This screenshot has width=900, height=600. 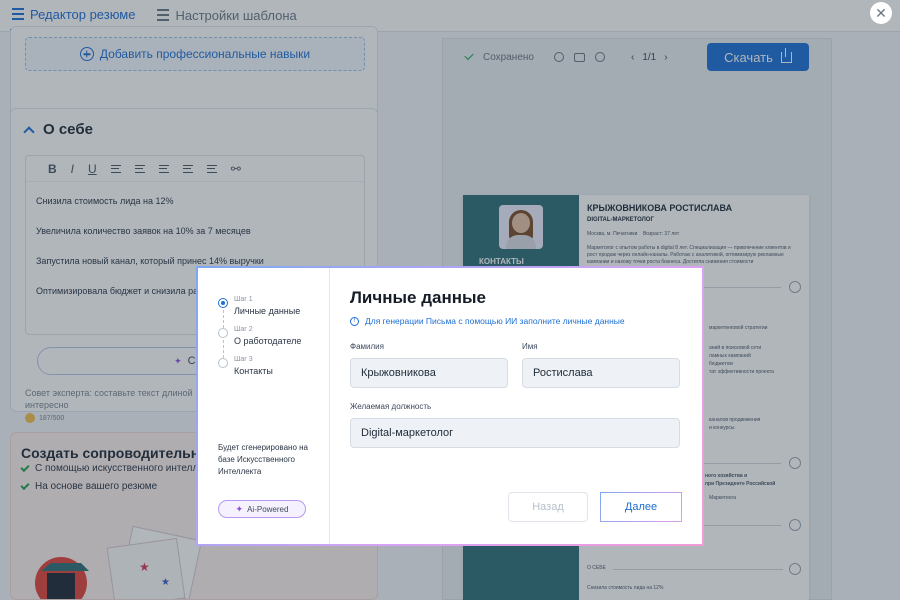 I want to click on dialog-title: Личные данные, so click(x=418, y=297).